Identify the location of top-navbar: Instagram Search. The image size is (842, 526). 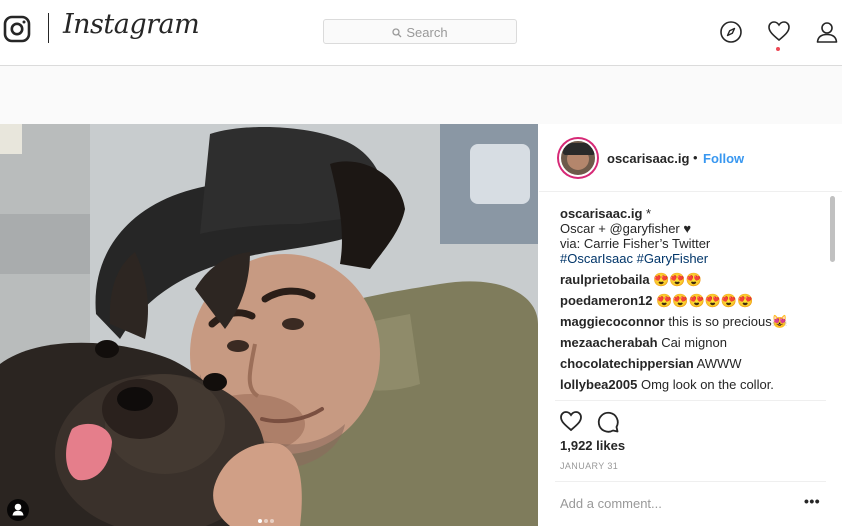
(421, 33).